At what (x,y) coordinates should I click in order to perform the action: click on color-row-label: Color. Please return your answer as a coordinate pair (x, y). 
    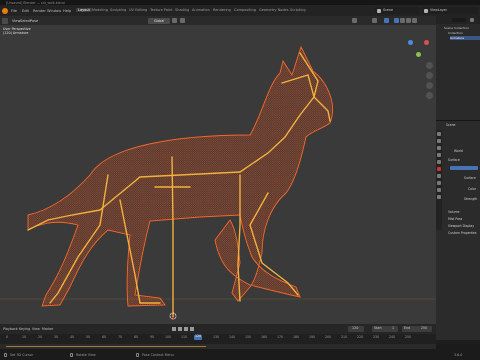
    Looking at the image, I should click on (472, 189).